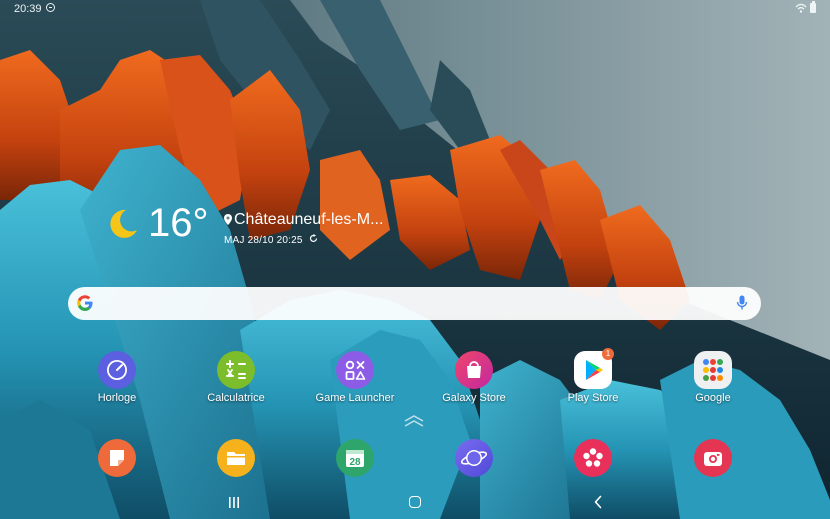  I want to click on calendar-icon: 28, so click(355, 458).